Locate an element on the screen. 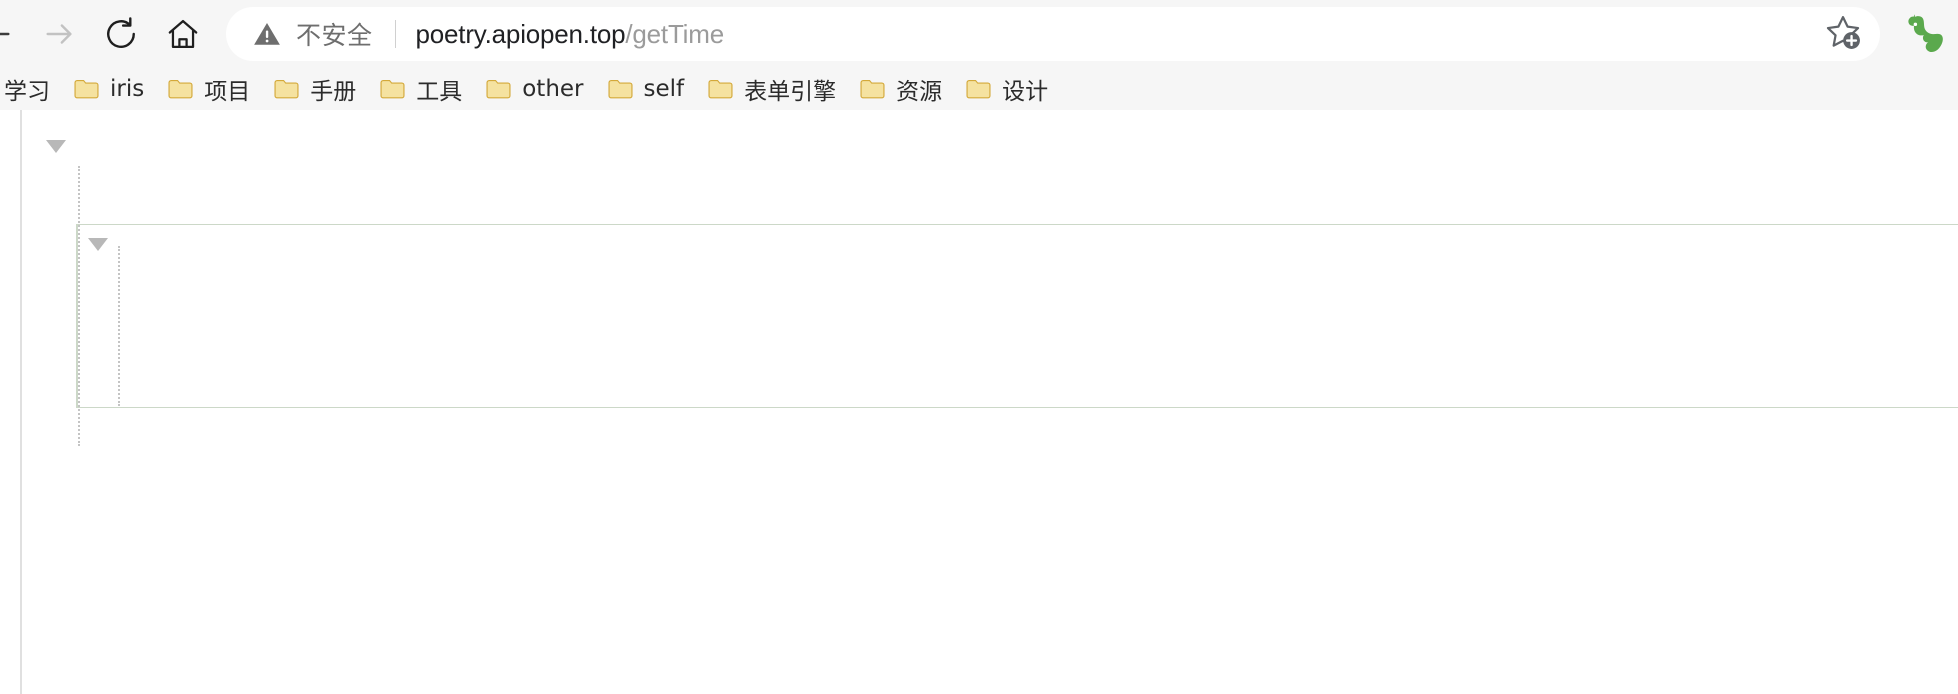  bookmarks-bar: 学习 iris 项目 手册 工具 other self 表单引擎 资源 设计 is located at coordinates (979, 89).